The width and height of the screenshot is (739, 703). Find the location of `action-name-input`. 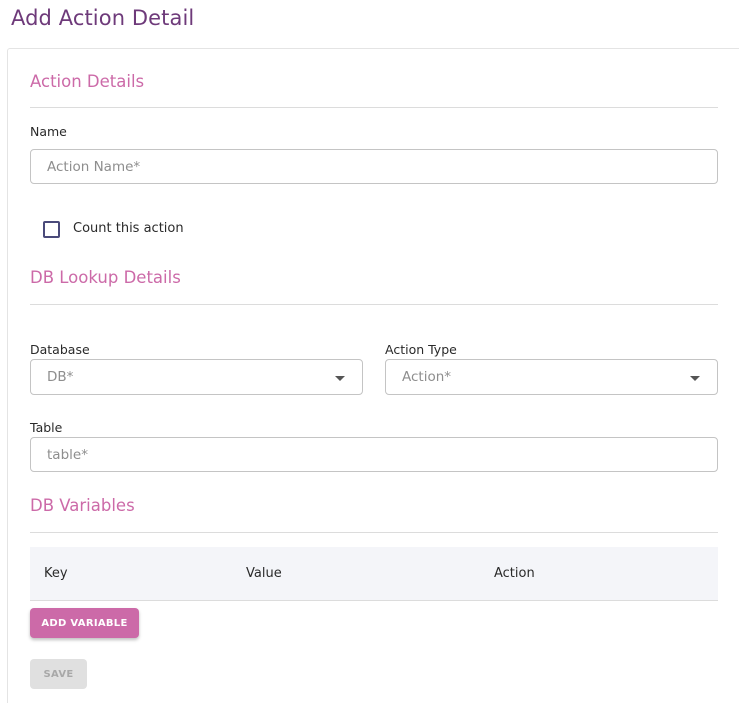

action-name-input is located at coordinates (374, 166).